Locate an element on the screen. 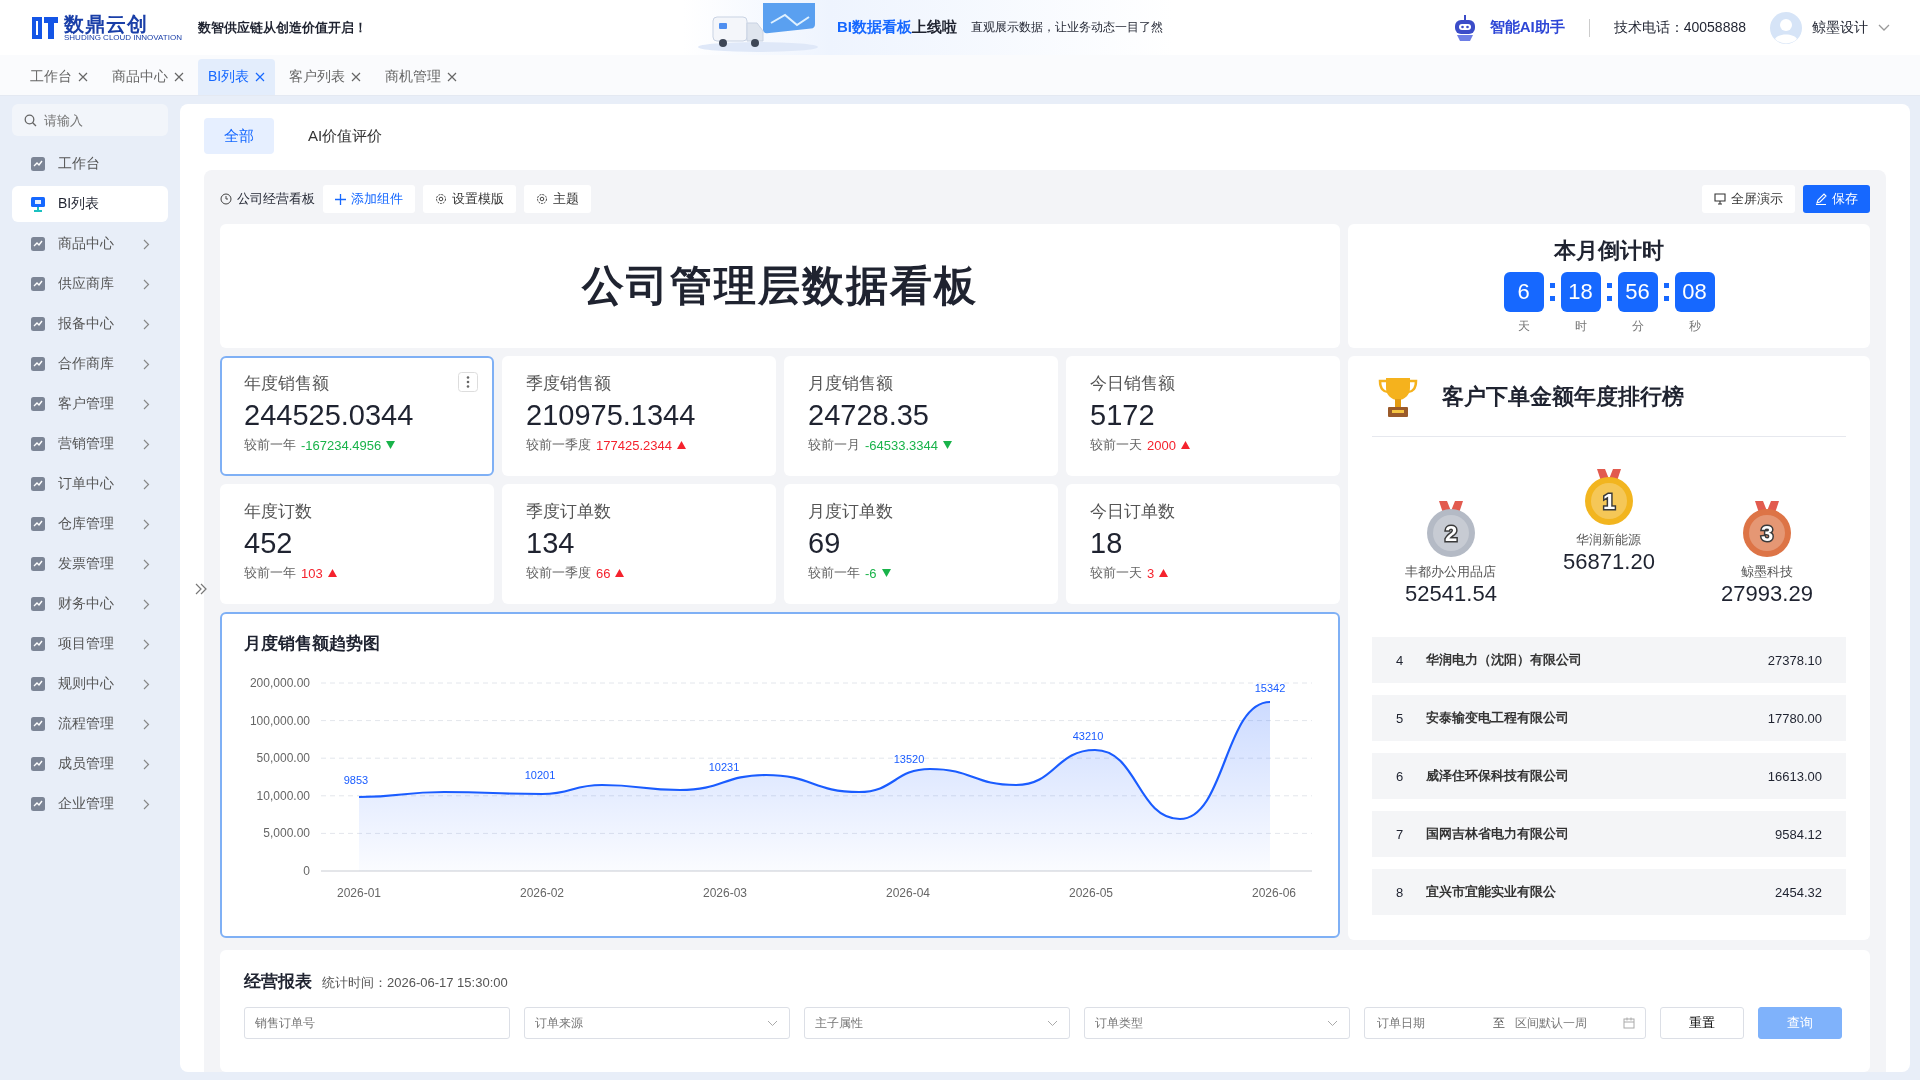 The width and height of the screenshot is (1920, 1080). page-tab: 工作台 is located at coordinates (59, 77).